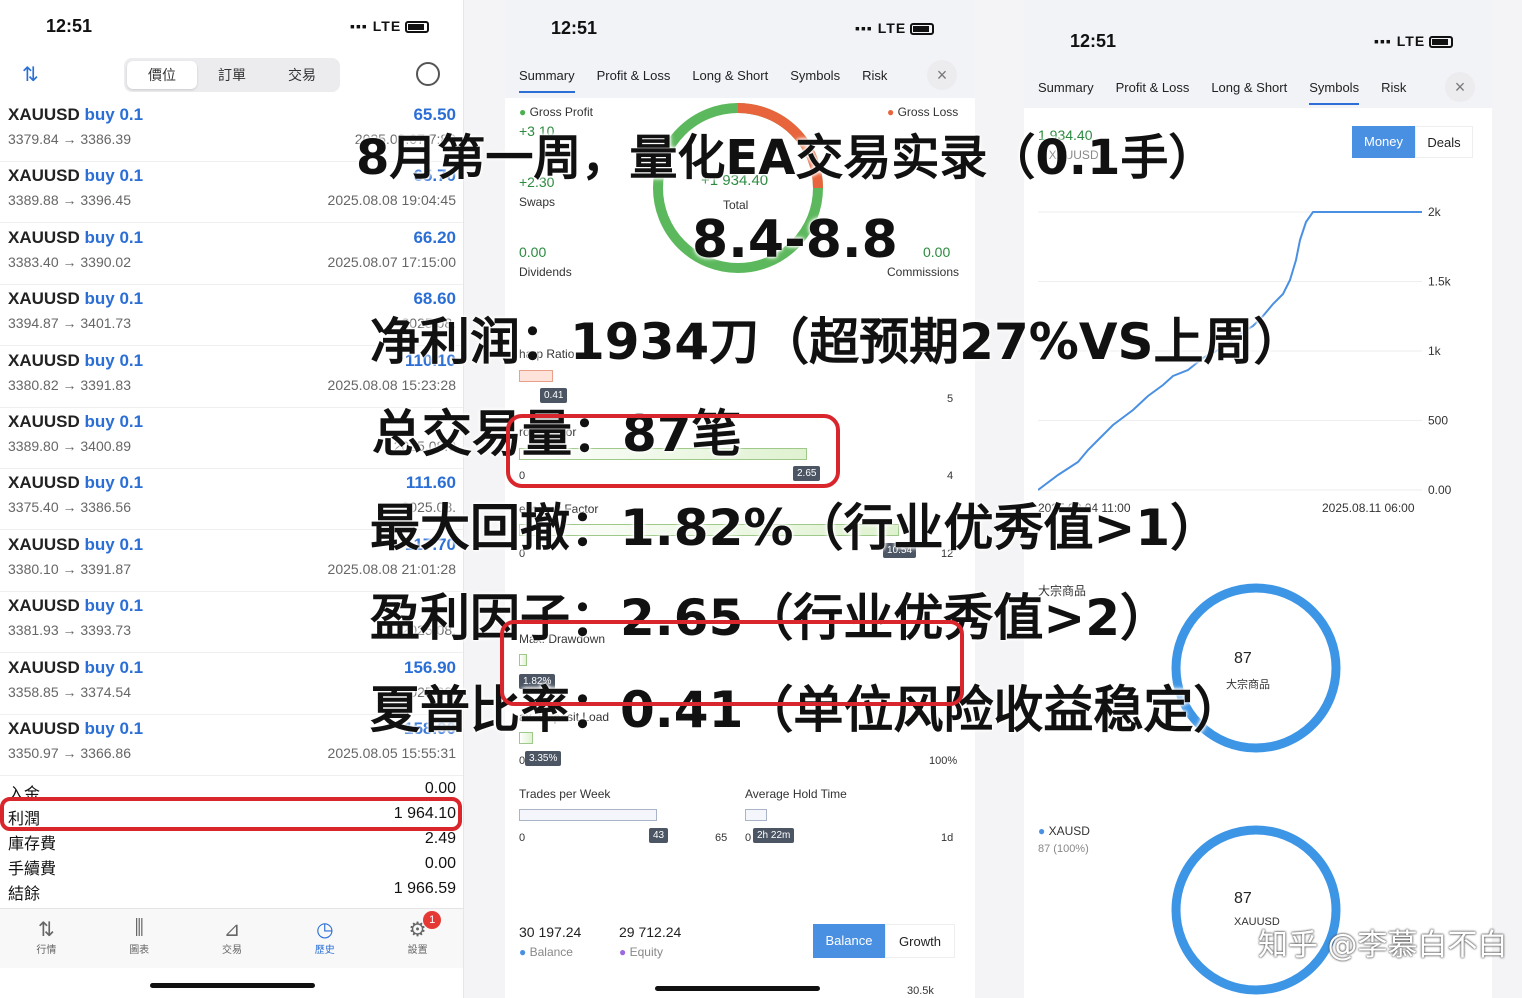 Image resolution: width=1522 pixels, height=998 pixels. Describe the element at coordinates (69, 753) in the screenshot. I see `trade-prices: 3350.97 → 3366.86` at that location.